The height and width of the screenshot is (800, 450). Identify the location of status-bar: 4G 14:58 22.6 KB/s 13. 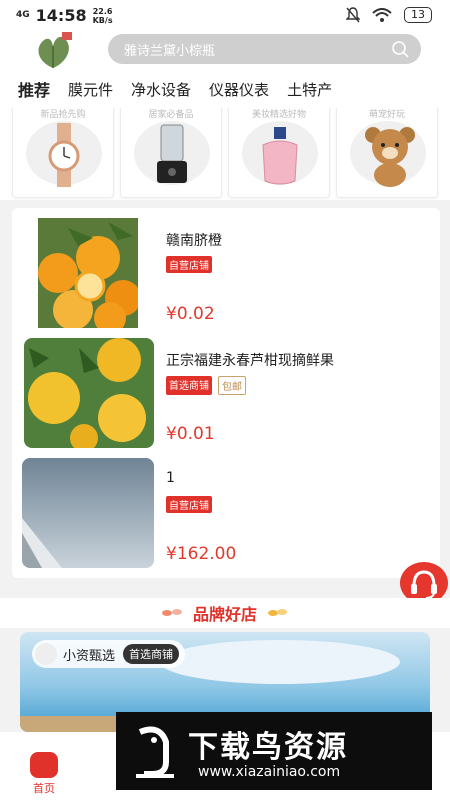
(225, 15).